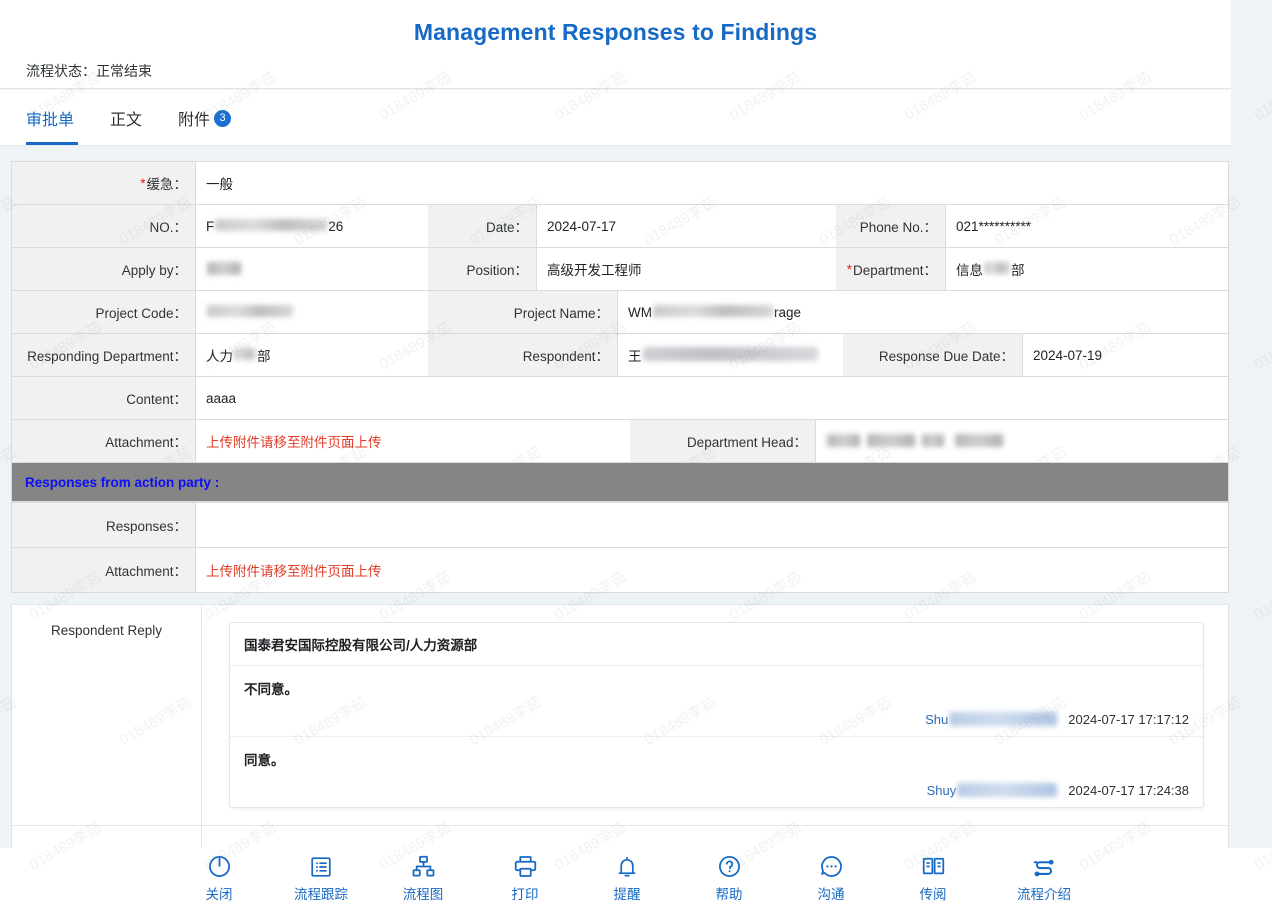 This screenshot has width=1272, height=908. I want to click on reply-entry: 不同意。 Shu 2024-07-17 17:17:12, so click(716, 701).